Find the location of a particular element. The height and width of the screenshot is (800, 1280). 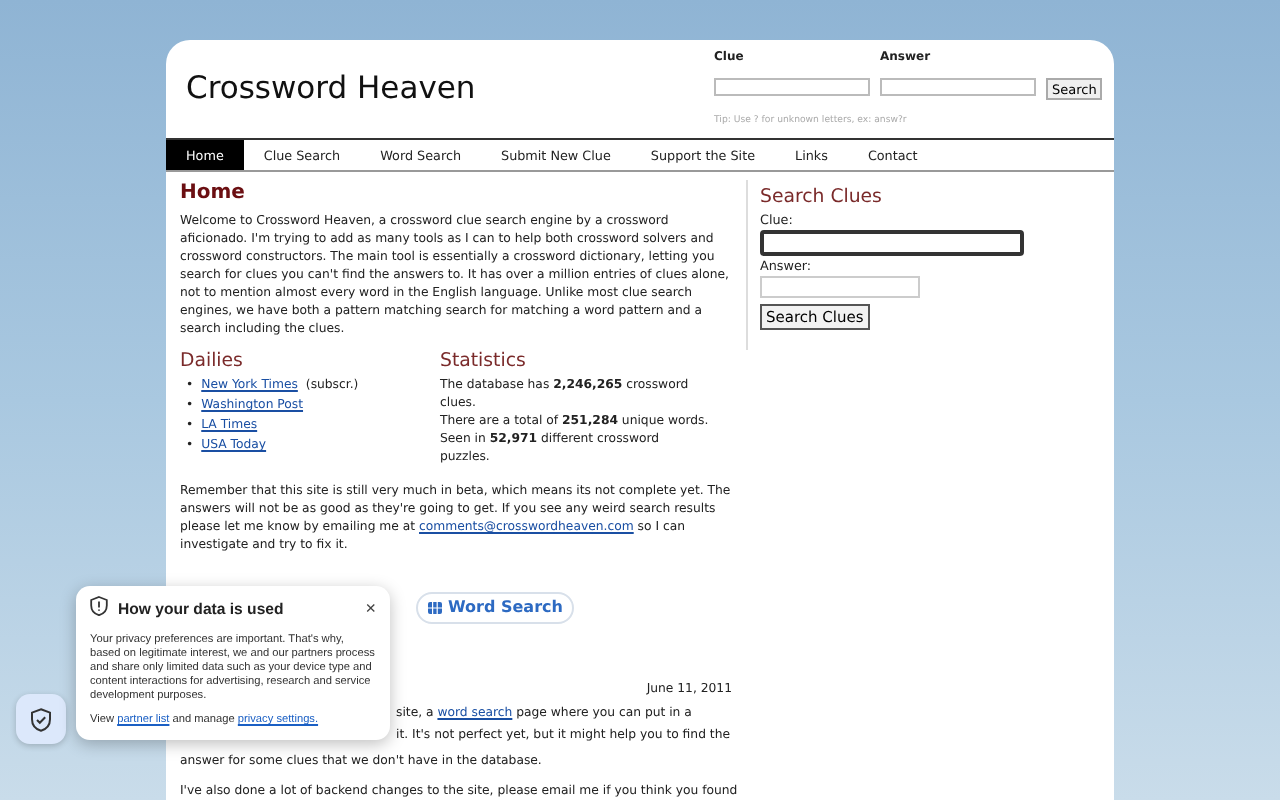

page-heading: Home is located at coordinates (213, 193).